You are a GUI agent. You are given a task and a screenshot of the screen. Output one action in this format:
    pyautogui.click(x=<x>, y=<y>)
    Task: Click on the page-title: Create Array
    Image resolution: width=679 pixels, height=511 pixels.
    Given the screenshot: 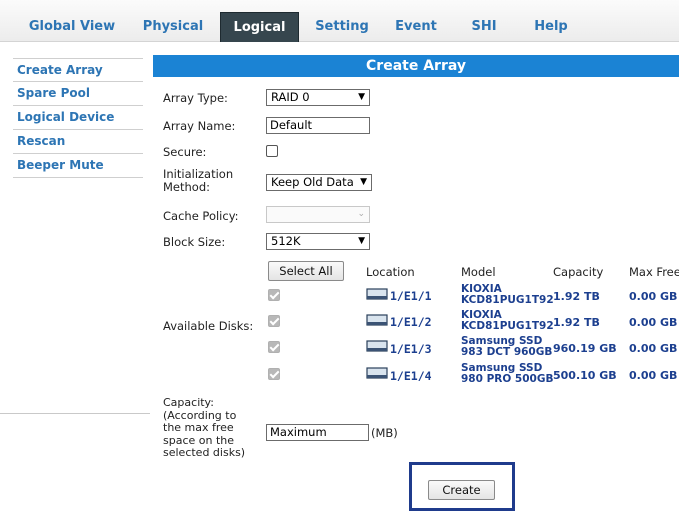 What is the action you would take?
    pyautogui.click(x=416, y=66)
    